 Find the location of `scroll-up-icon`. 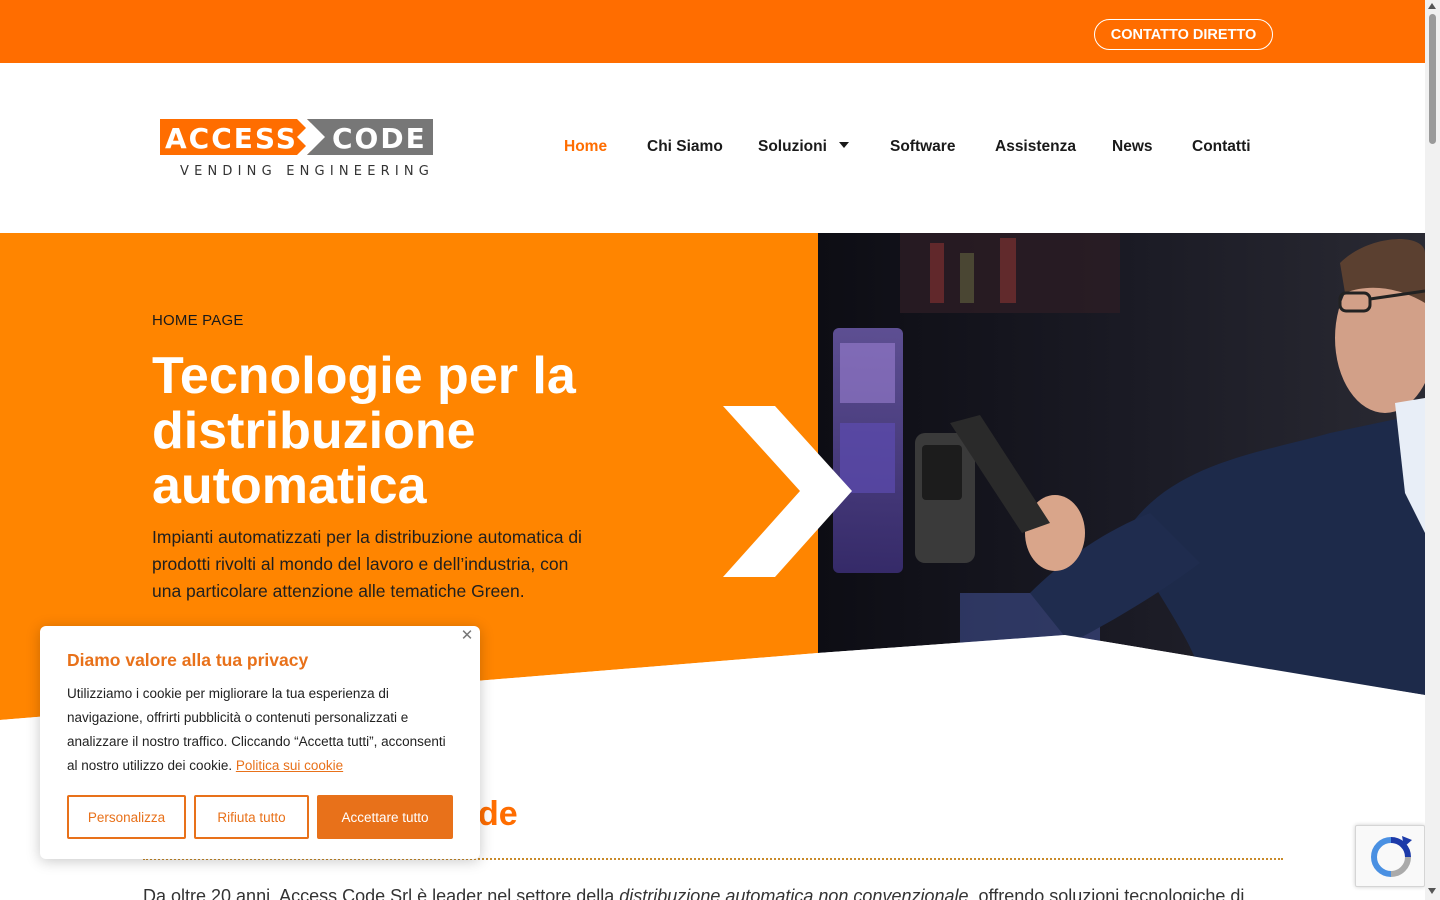

scroll-up-icon is located at coordinates (1432, 6).